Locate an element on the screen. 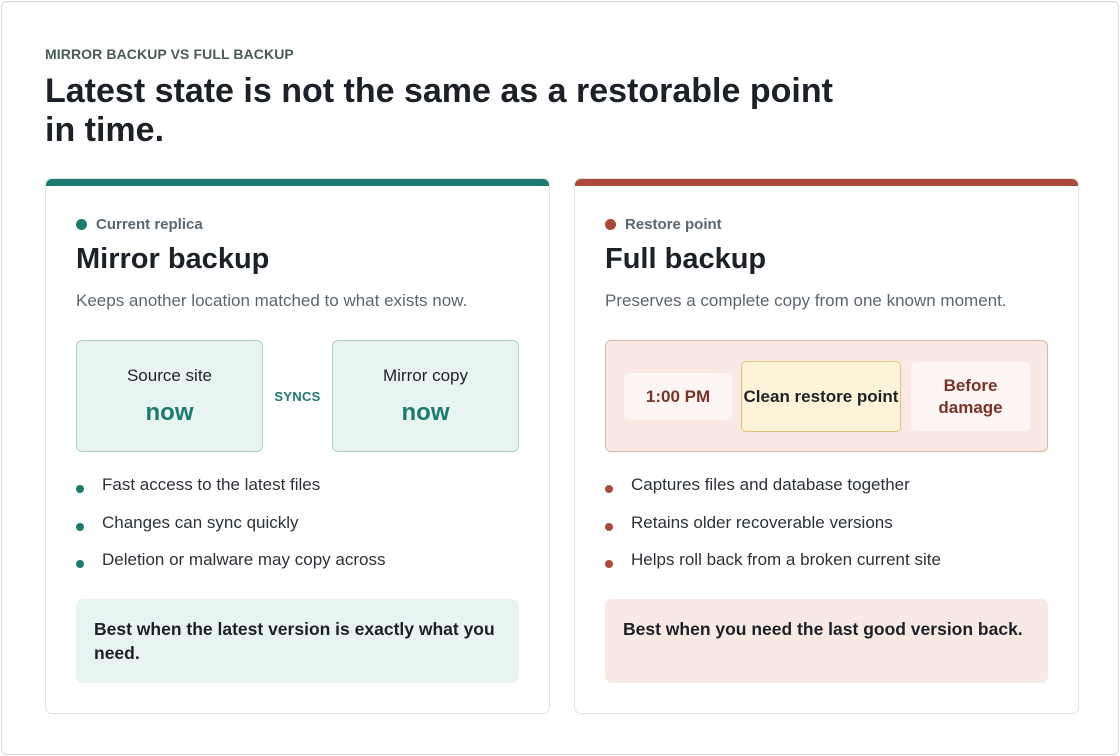  mirror-copy-label: Mirror copy is located at coordinates (425, 375).